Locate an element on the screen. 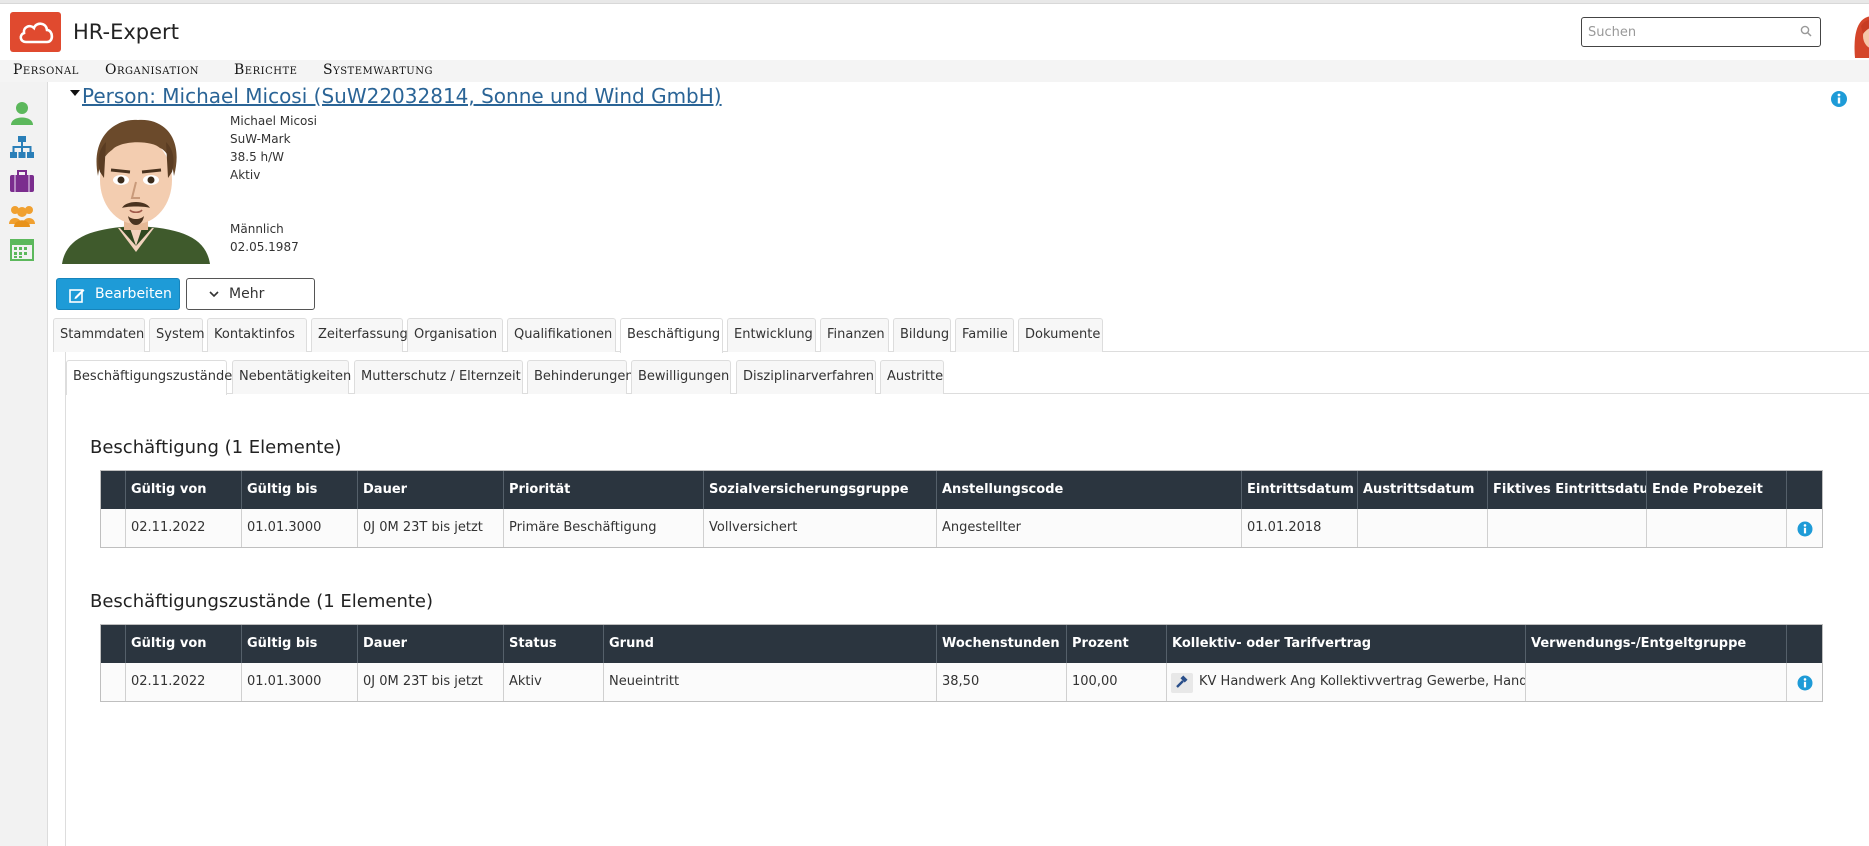  person-gender: Männlich is located at coordinates (257, 229).